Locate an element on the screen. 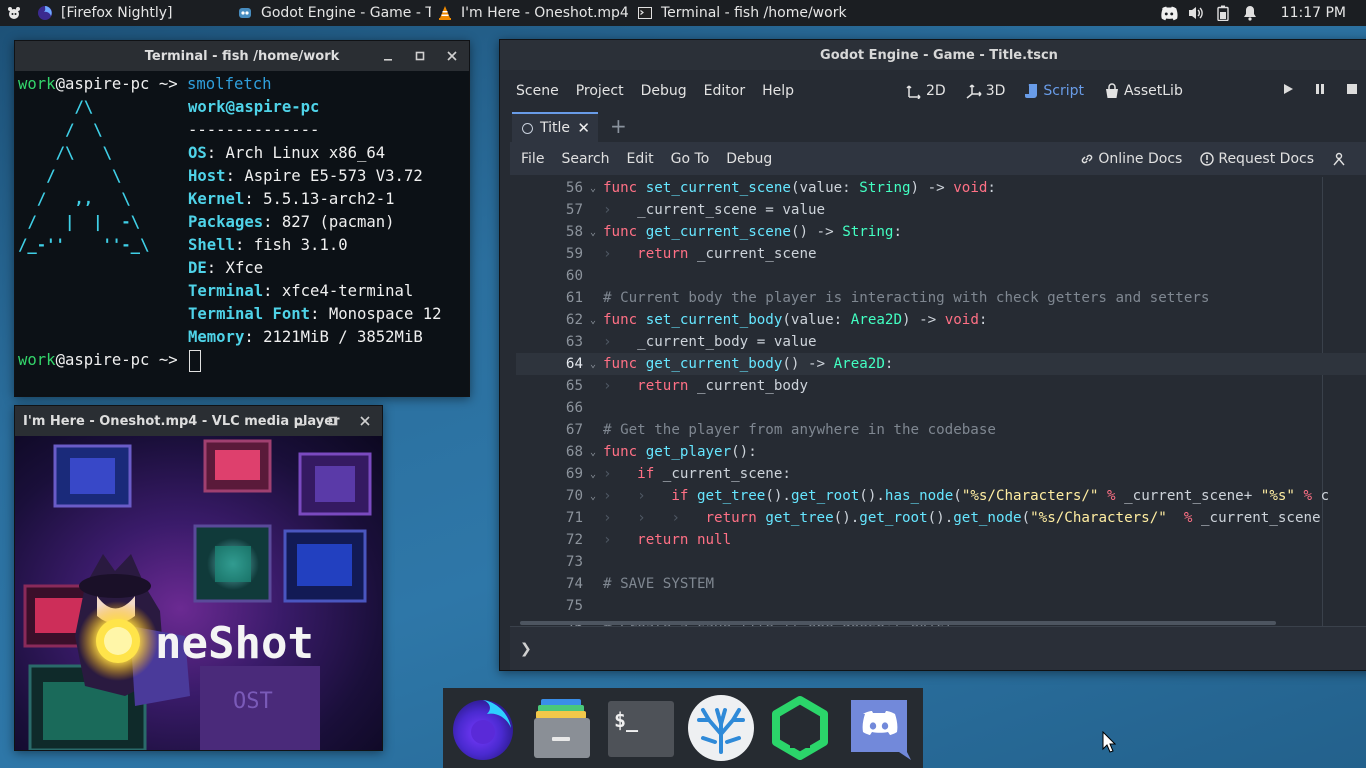  terminal-titlebar: Terminal - fish /home/work is located at coordinates (242, 56).